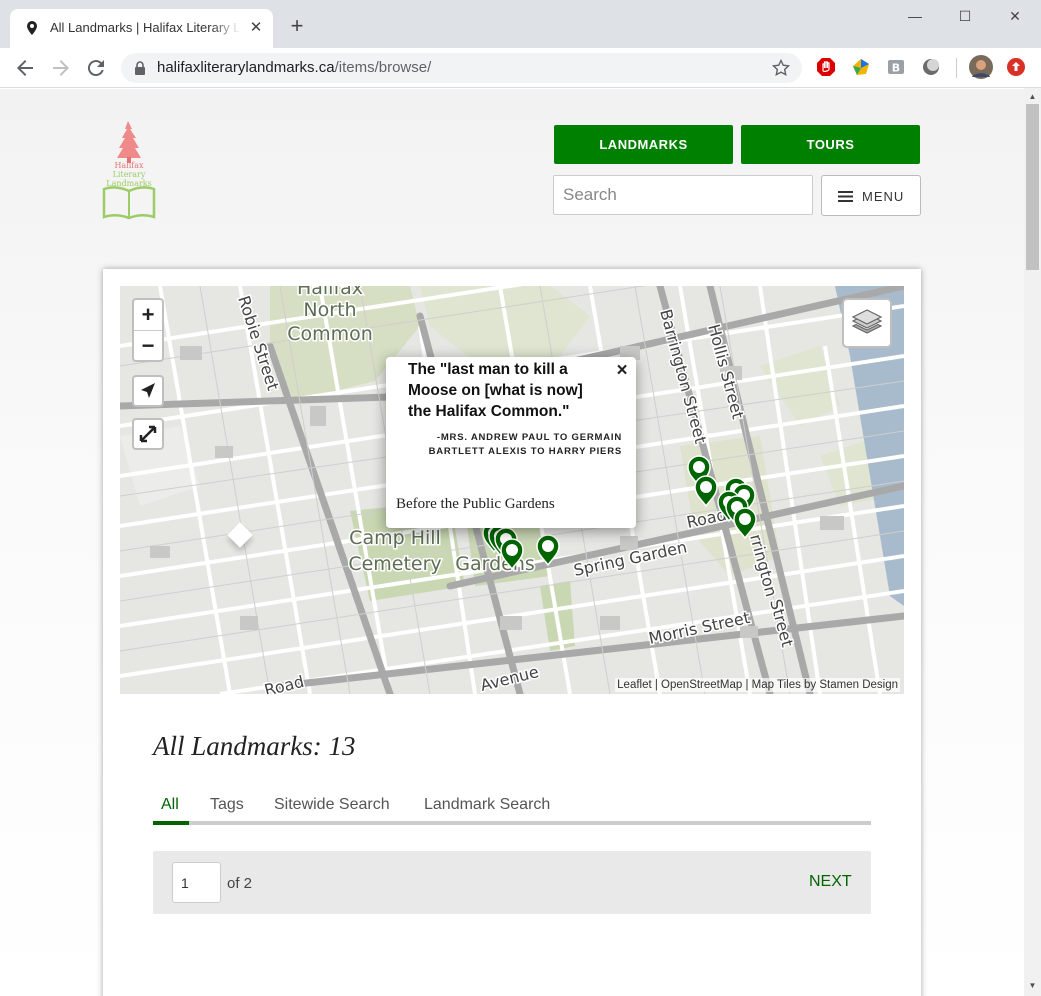 This screenshot has width=1041, height=996. Describe the element at coordinates (495, 564) in the screenshot. I see `svg-text: Gardens` at that location.